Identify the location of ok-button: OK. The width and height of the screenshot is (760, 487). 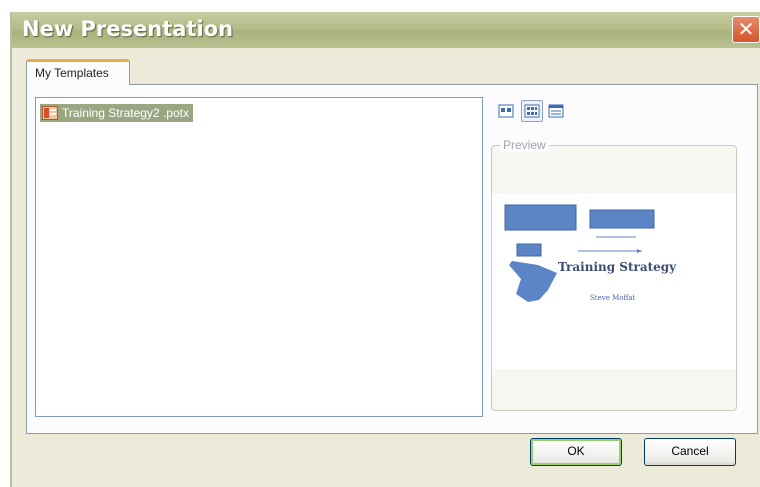
(576, 452).